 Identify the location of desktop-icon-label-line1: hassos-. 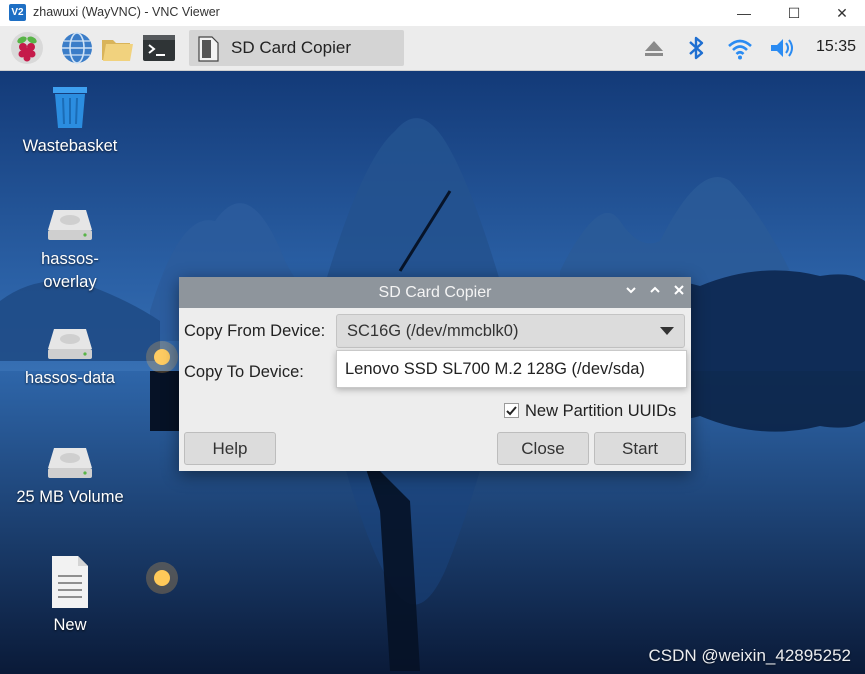
(70, 259).